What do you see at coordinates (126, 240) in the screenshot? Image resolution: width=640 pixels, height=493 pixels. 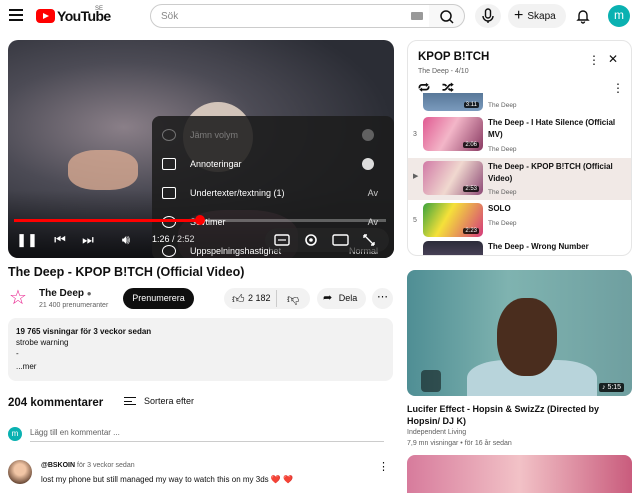 I see `volume-icon: 🔊︎` at bounding box center [126, 240].